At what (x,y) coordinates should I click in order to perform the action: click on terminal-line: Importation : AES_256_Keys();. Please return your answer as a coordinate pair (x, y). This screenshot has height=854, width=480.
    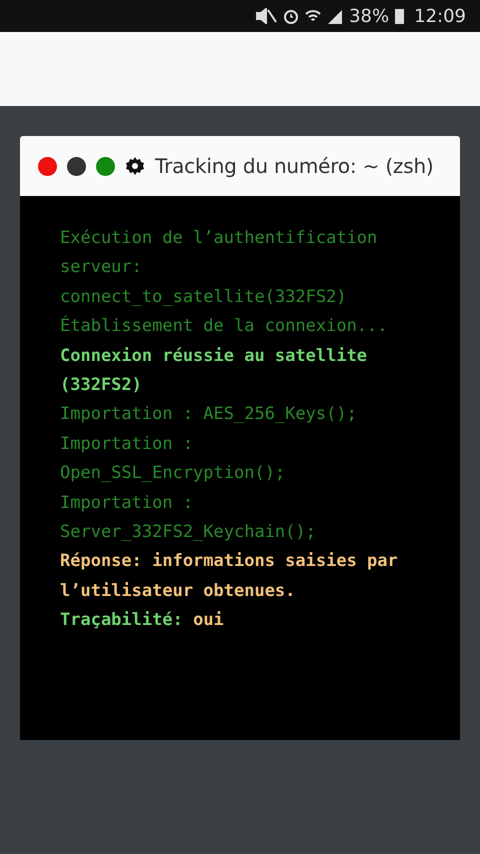
    Looking at the image, I should click on (209, 414).